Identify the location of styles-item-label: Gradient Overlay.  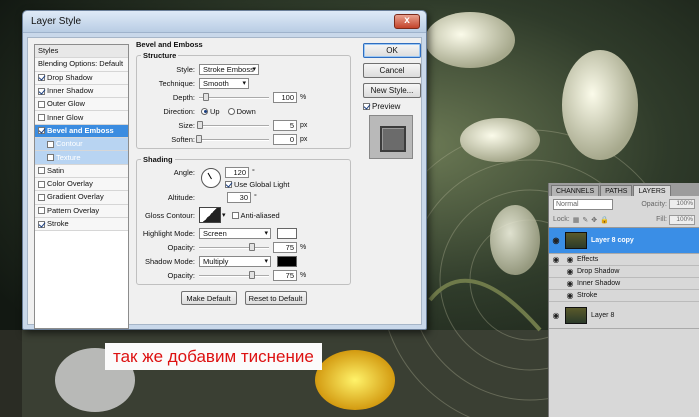
(75, 197).